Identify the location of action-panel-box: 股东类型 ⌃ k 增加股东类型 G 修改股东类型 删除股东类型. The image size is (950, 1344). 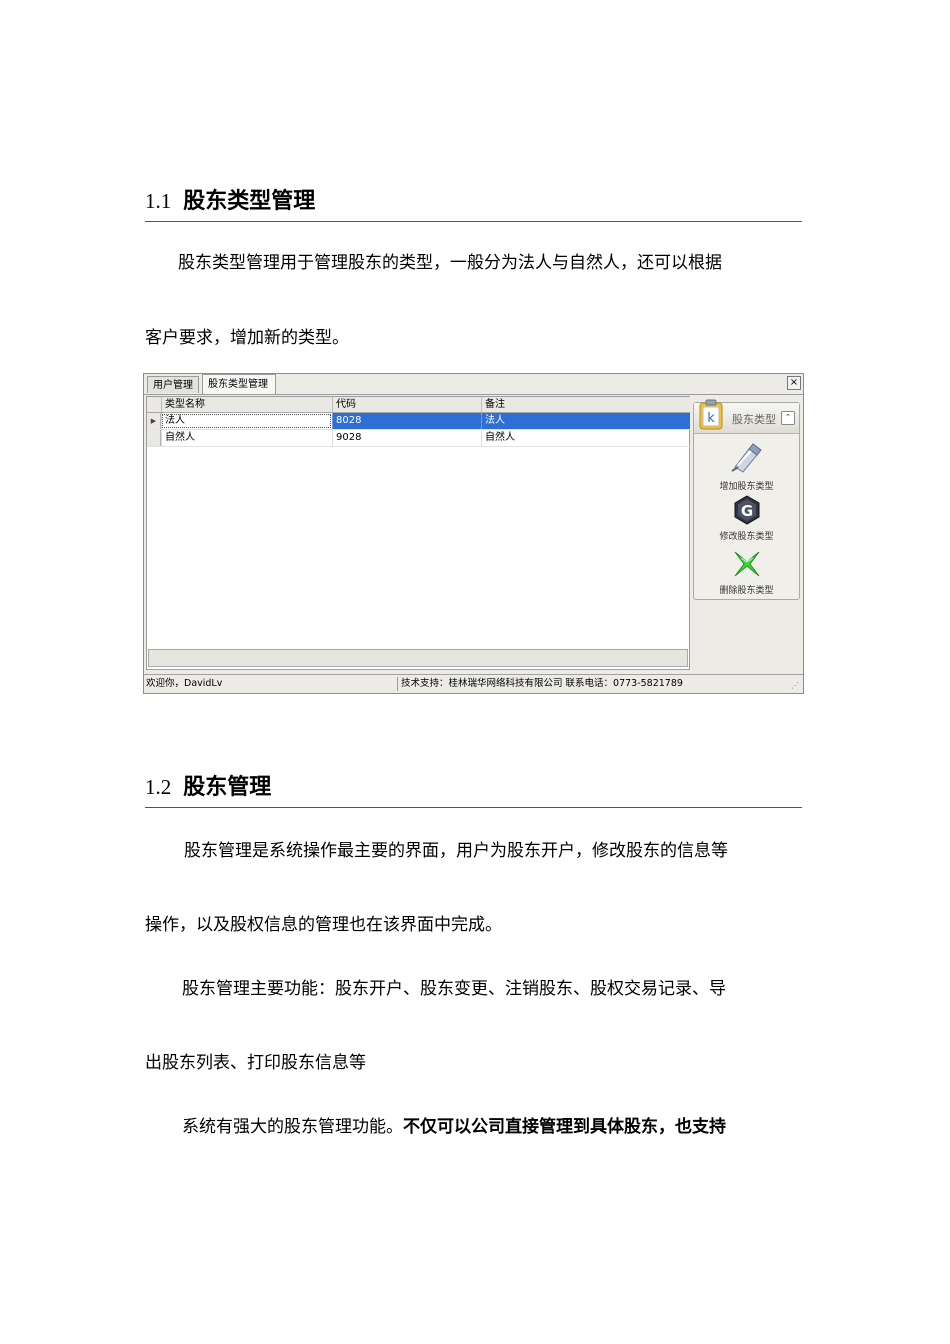
(746, 499).